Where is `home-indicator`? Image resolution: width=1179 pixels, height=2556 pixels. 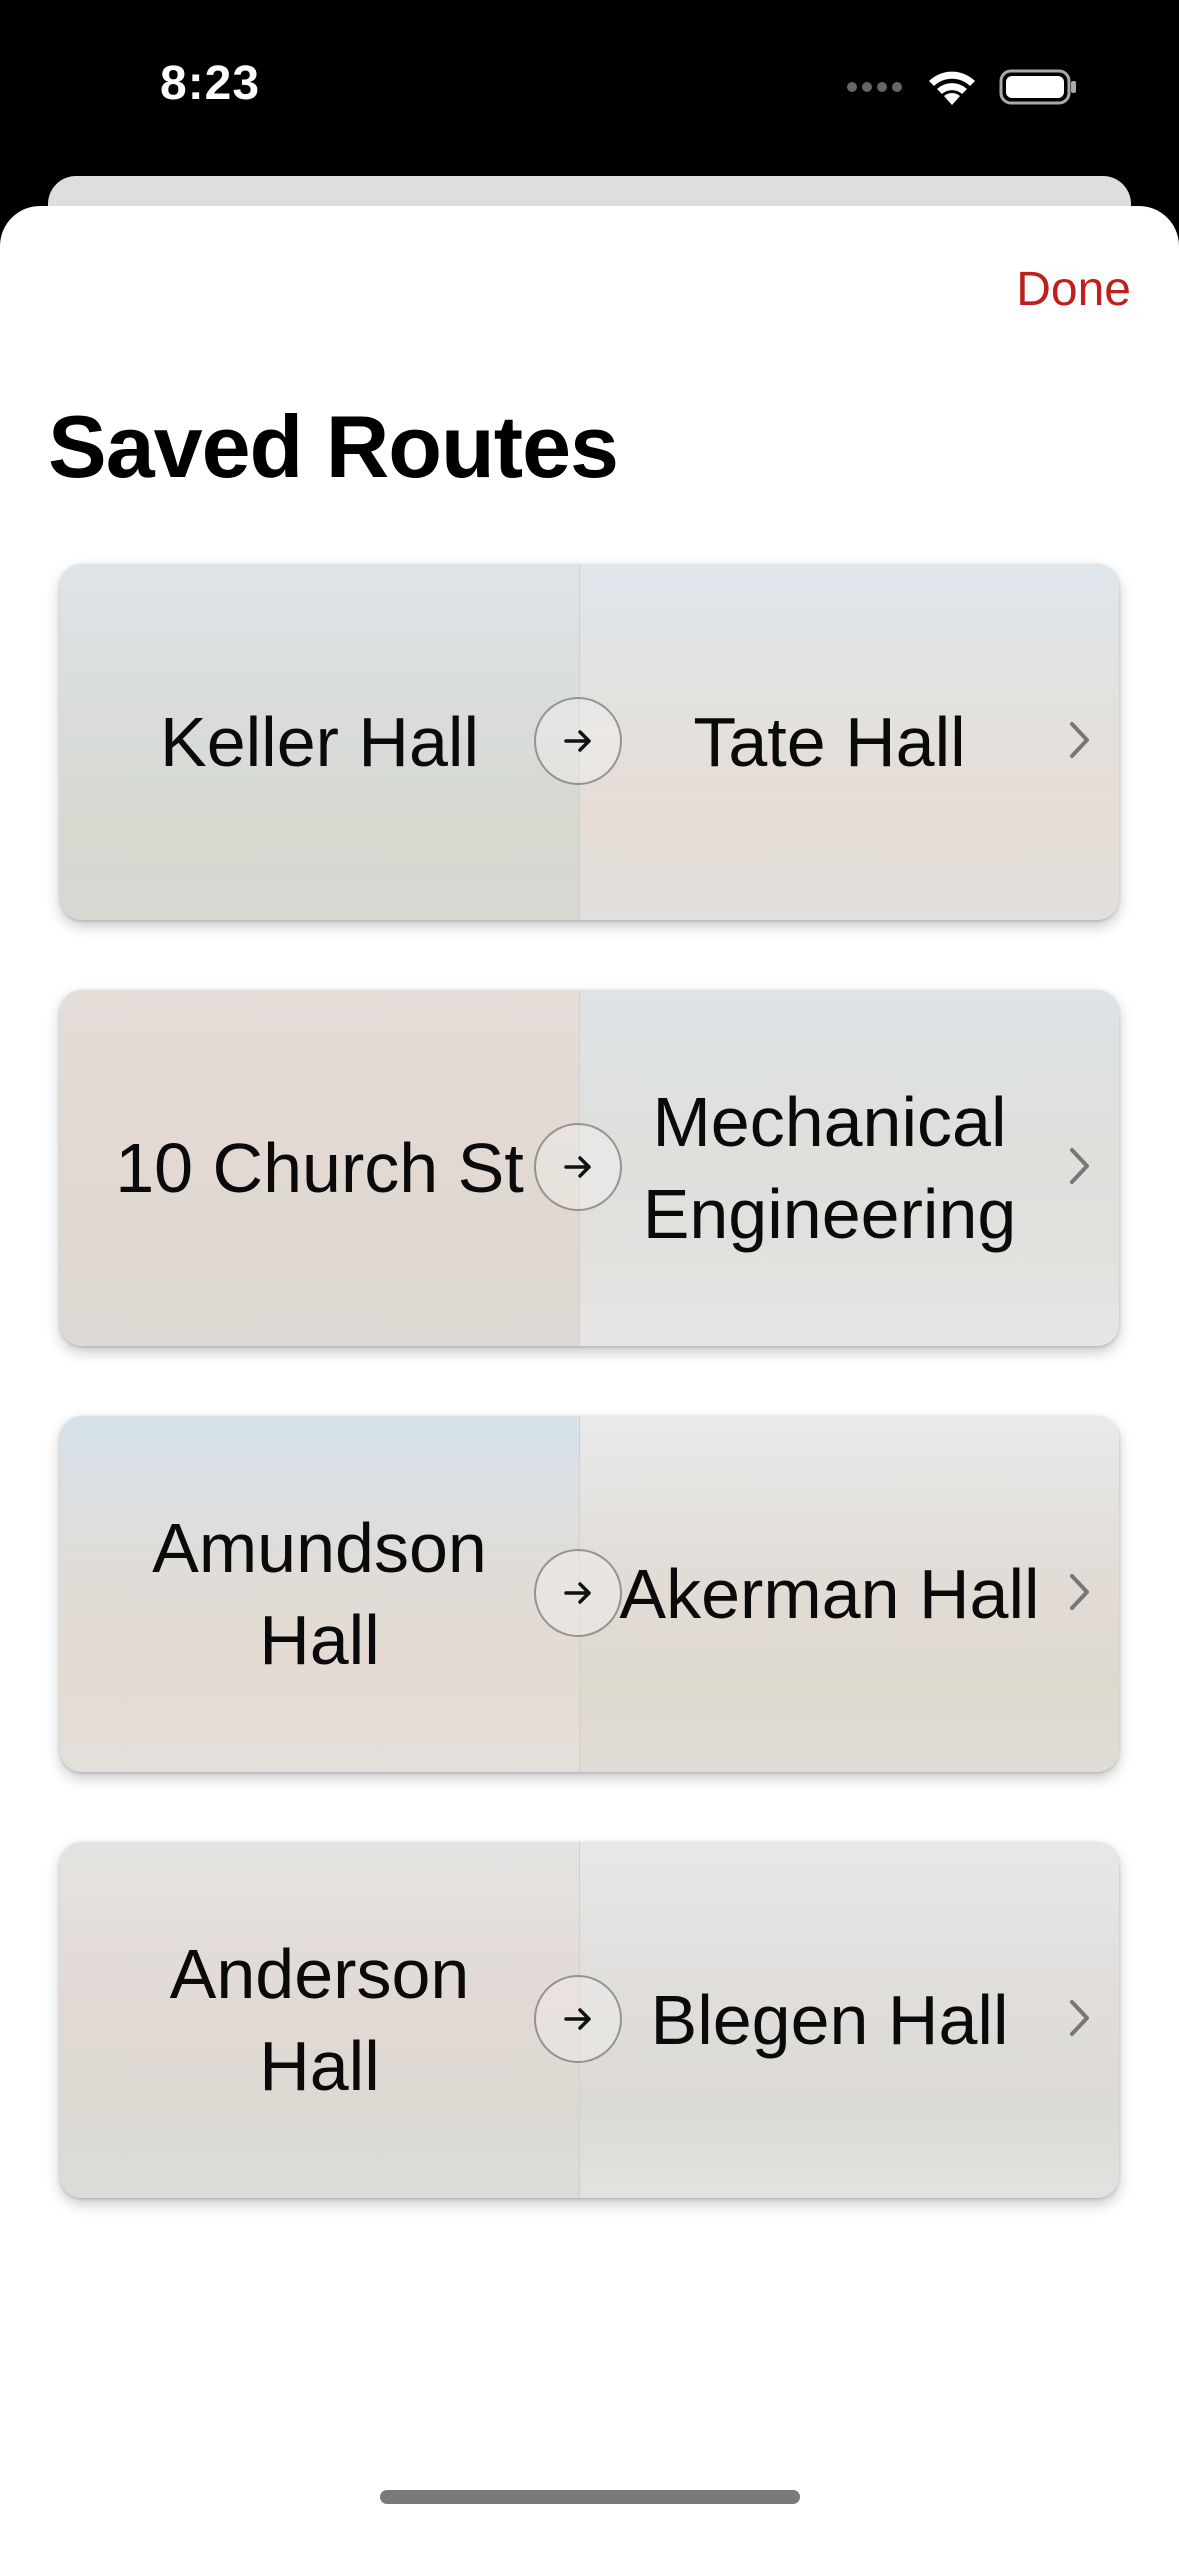 home-indicator is located at coordinates (590, 2497).